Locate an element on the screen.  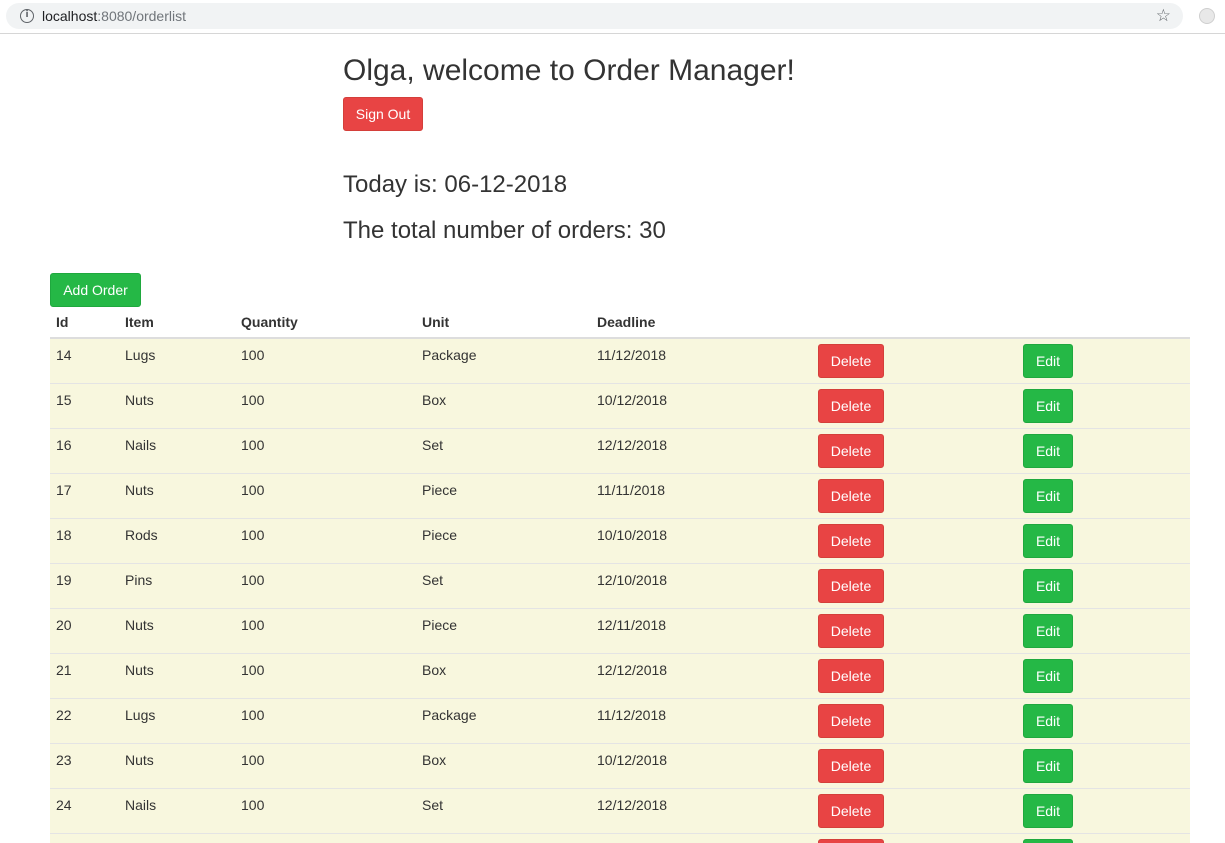
welcome-heading: Olga, welcome to Order Manager! is located at coordinates (569, 70).